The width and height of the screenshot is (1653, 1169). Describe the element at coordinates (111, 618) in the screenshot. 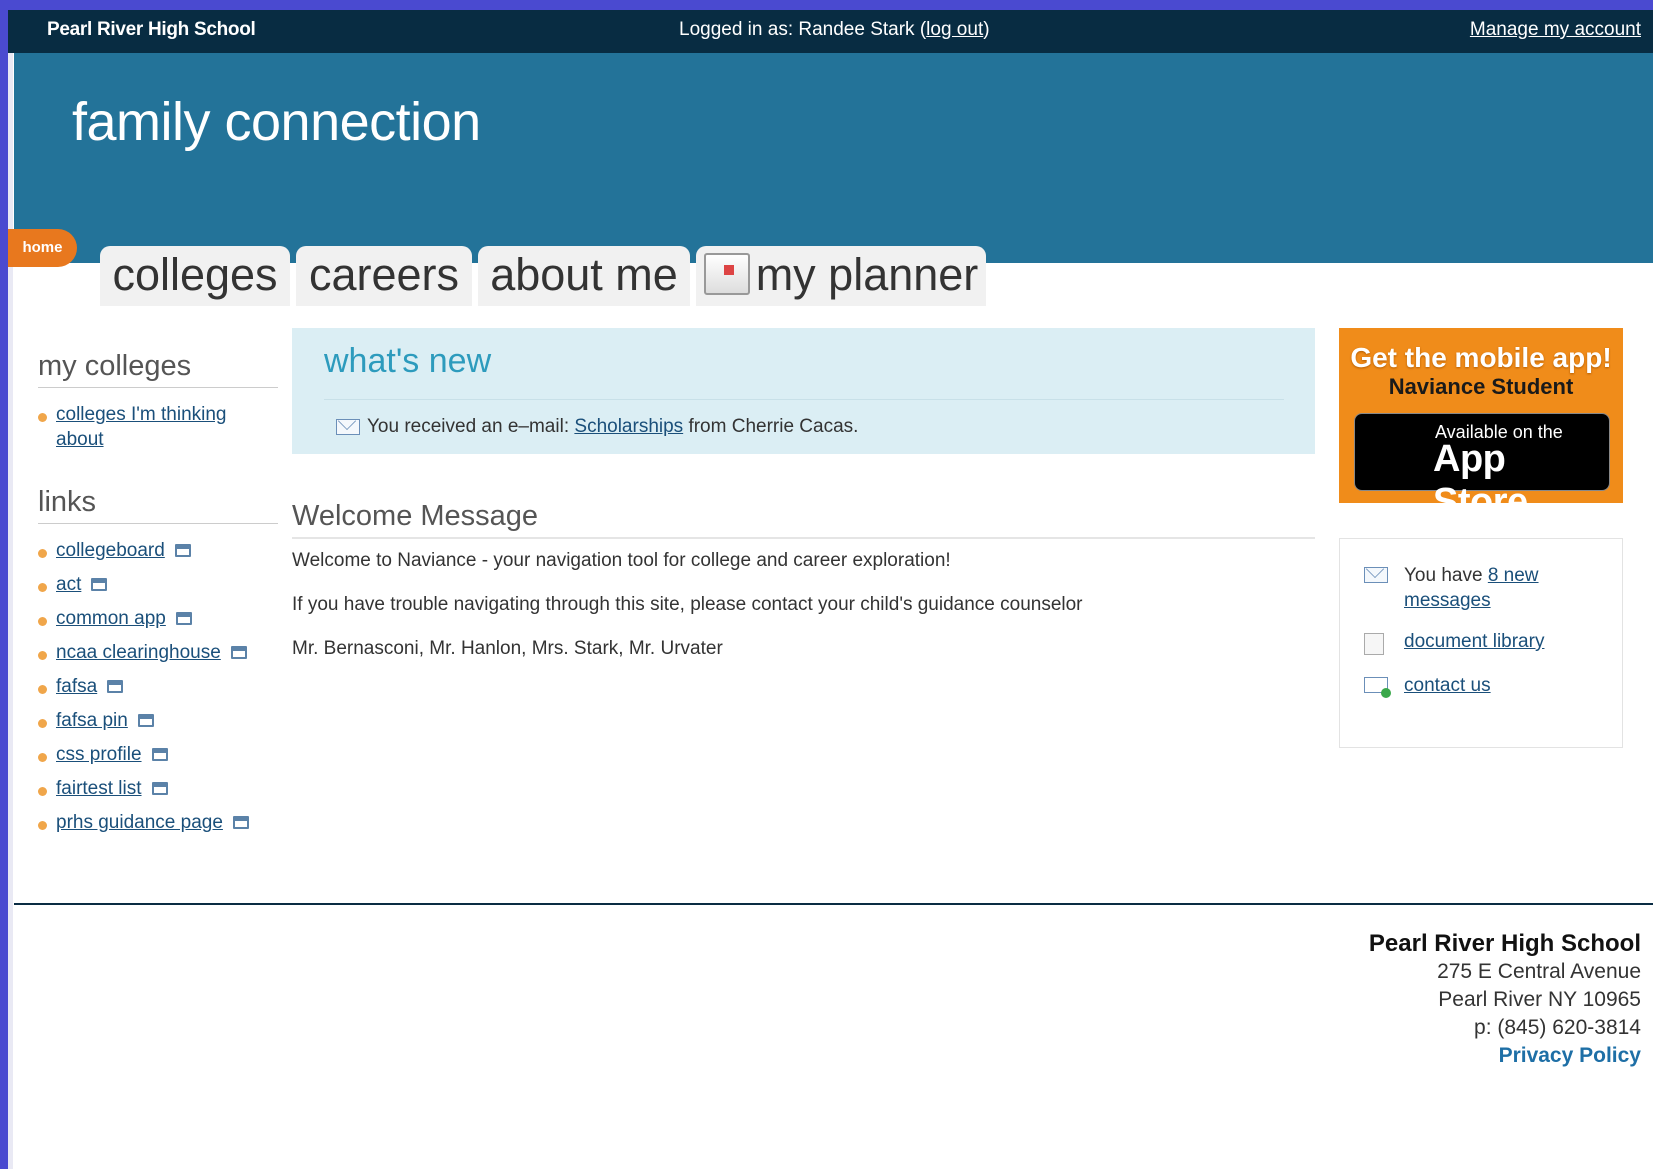

I see `link-common-app: common app` at that location.